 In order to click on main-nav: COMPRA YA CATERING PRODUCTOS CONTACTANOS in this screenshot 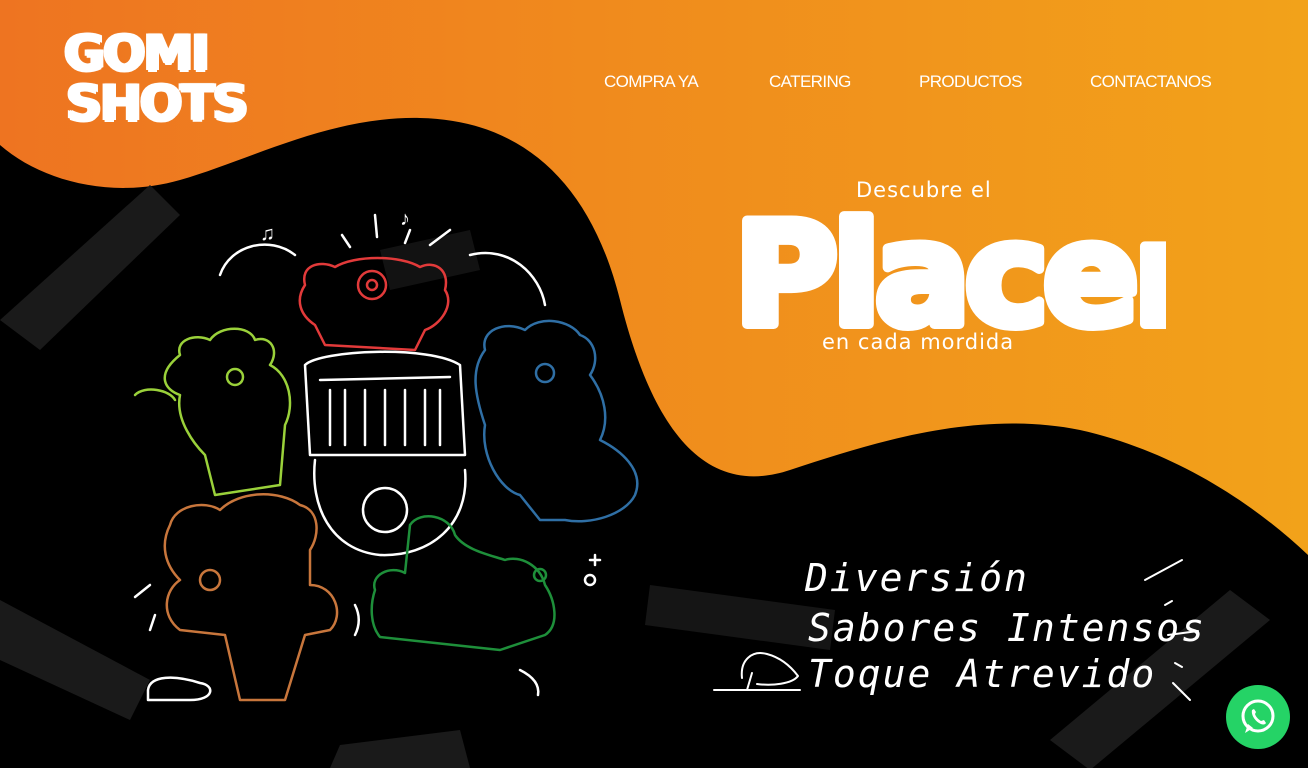, I will do `click(654, 84)`.